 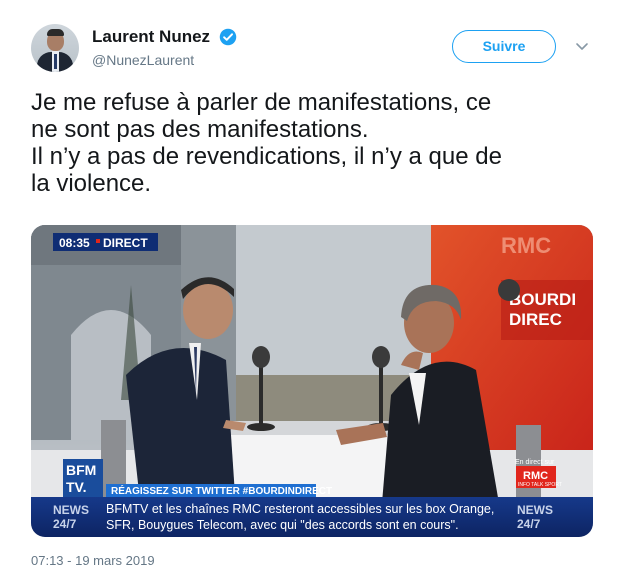 I want to click on studio-sign-line2: DIREC, so click(x=535, y=319).